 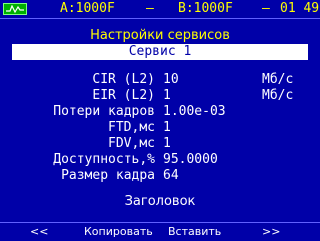 What do you see at coordinates (160, 231) in the screenshot?
I see `softkey-bar: << Копировать Вставить >>` at bounding box center [160, 231].